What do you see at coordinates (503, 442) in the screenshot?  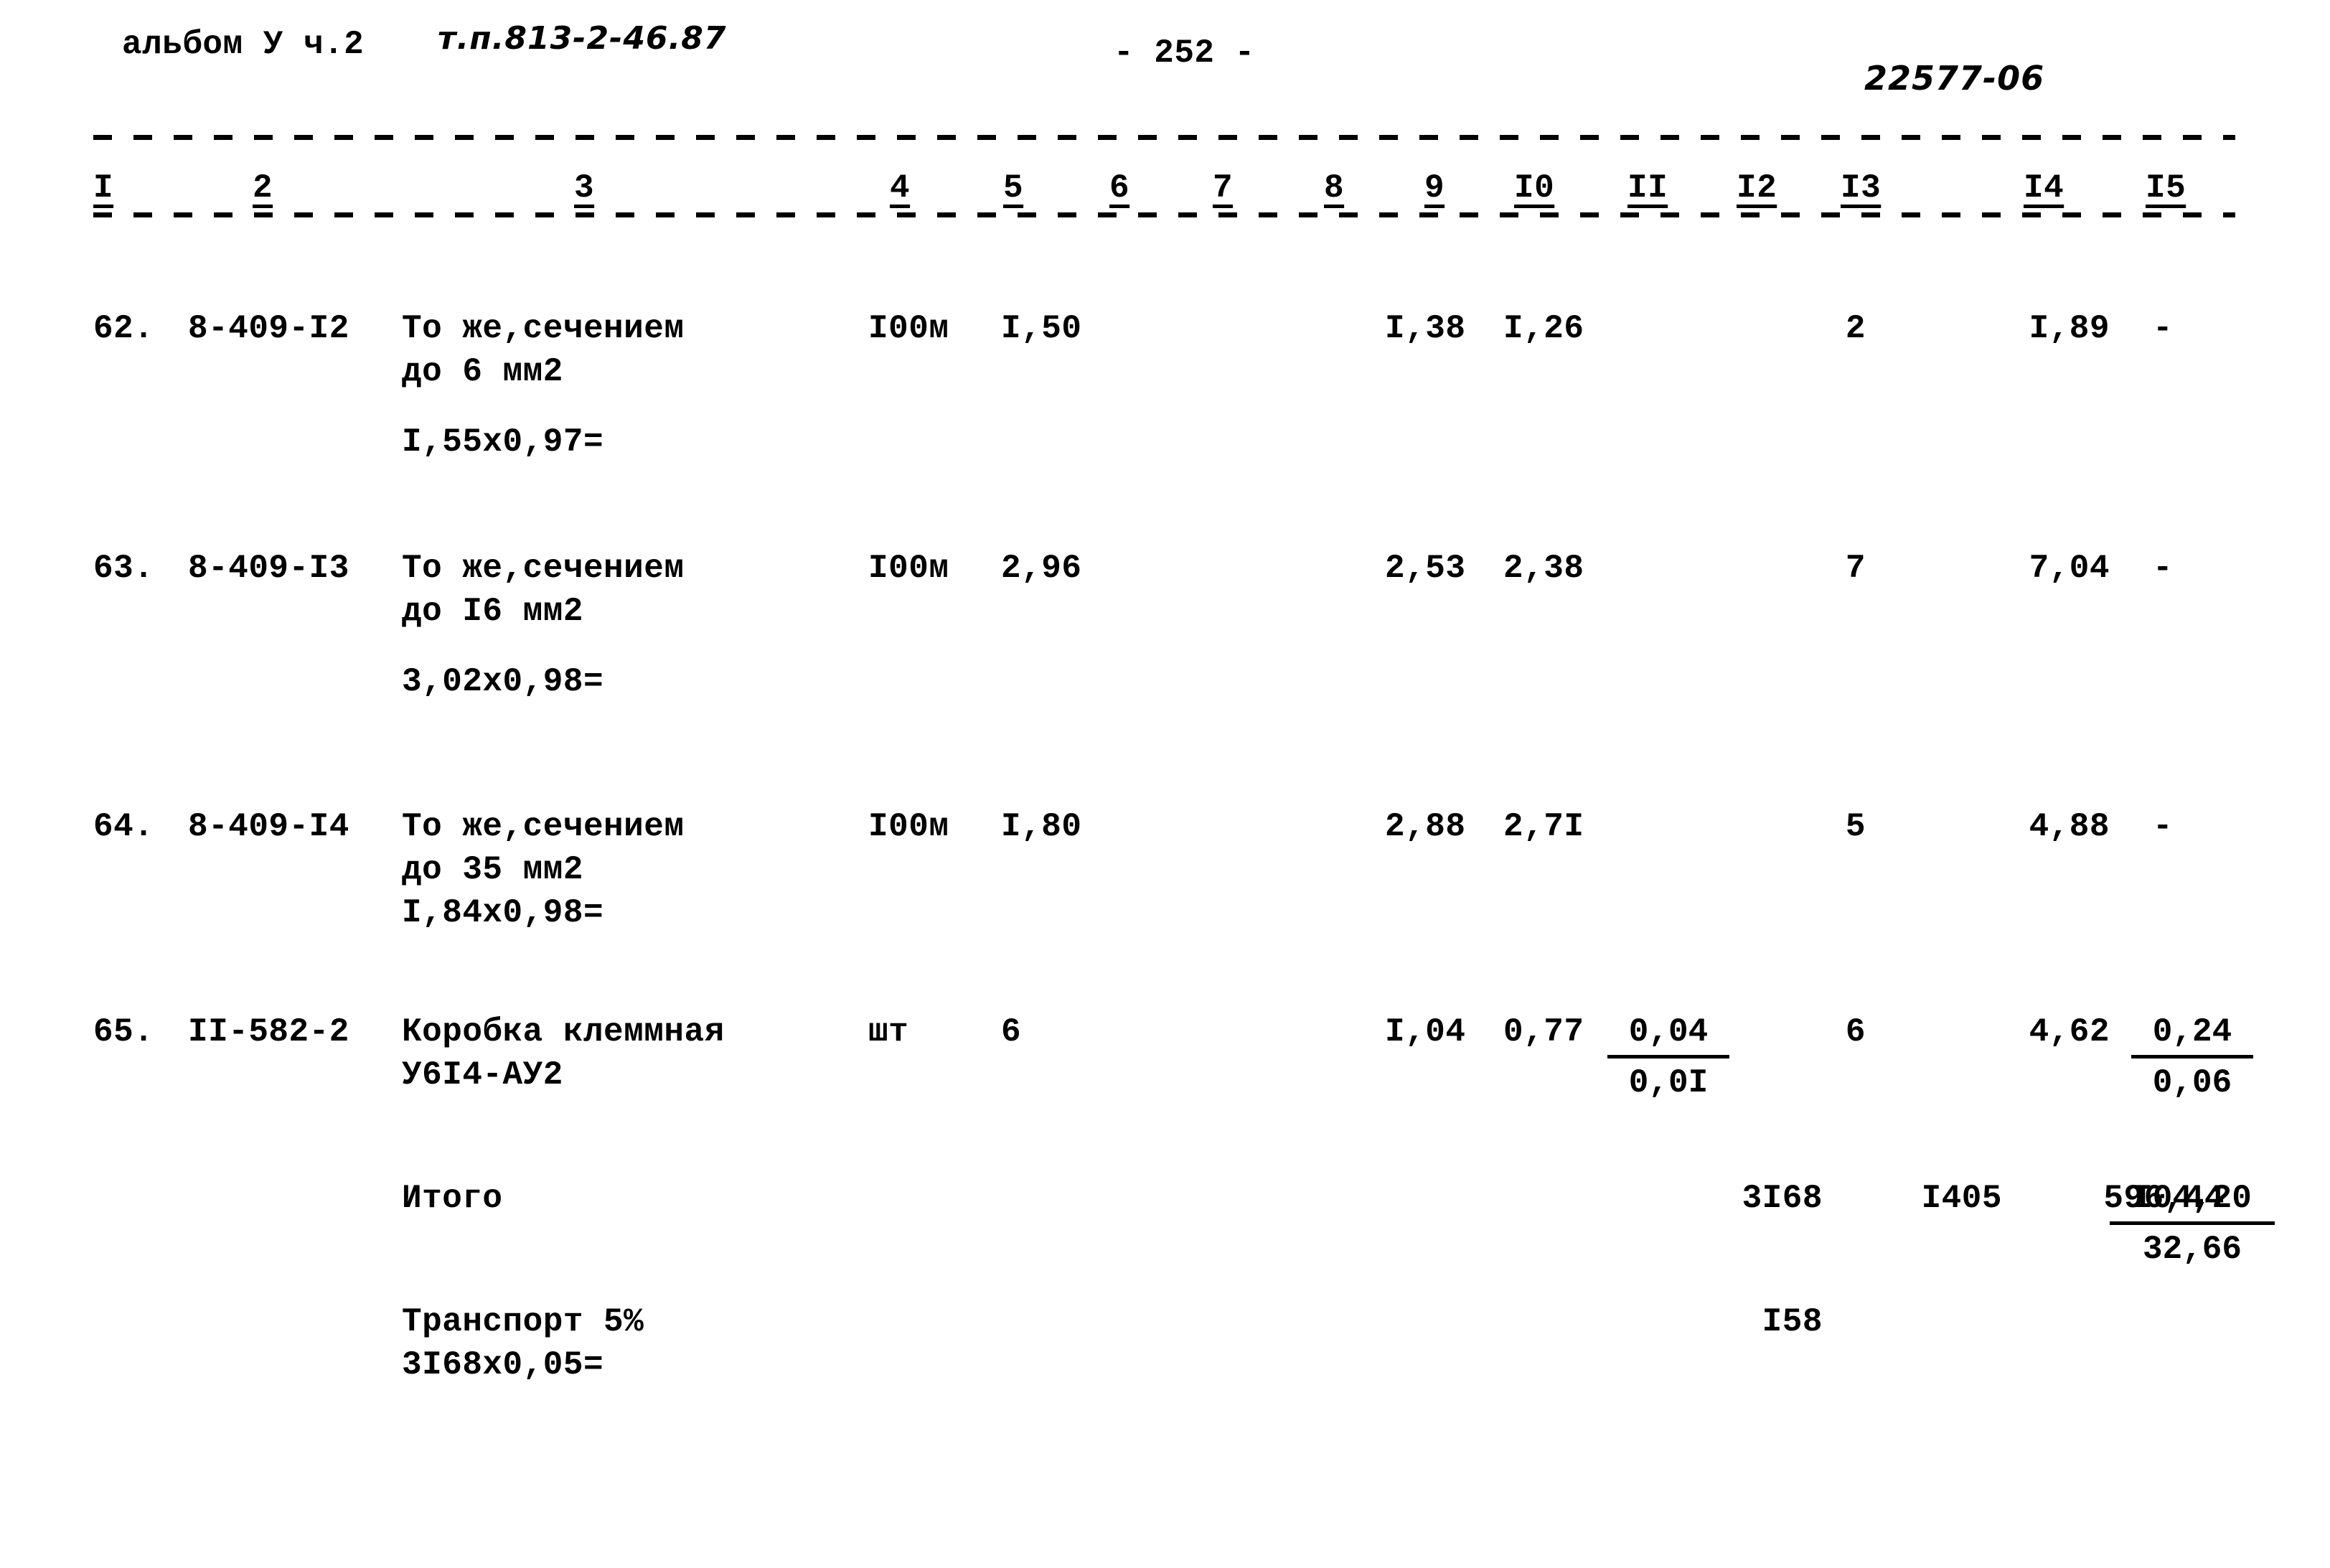 I see `row-calculation: I,55x0,97=` at bounding box center [503, 442].